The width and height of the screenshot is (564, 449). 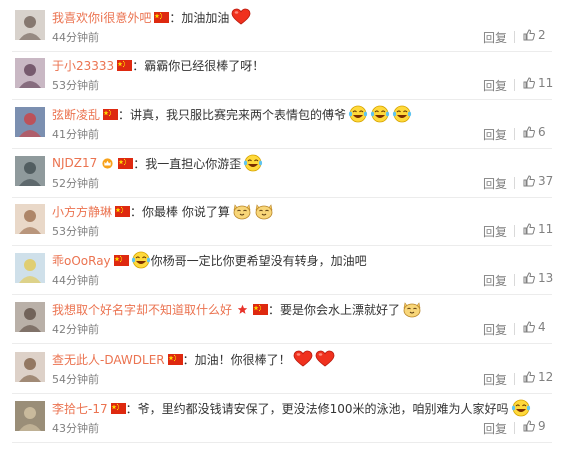 What do you see at coordinates (157, 163) in the screenshot?
I see `comment-line: NJDZ17 ：我一直担心你游歪` at bounding box center [157, 163].